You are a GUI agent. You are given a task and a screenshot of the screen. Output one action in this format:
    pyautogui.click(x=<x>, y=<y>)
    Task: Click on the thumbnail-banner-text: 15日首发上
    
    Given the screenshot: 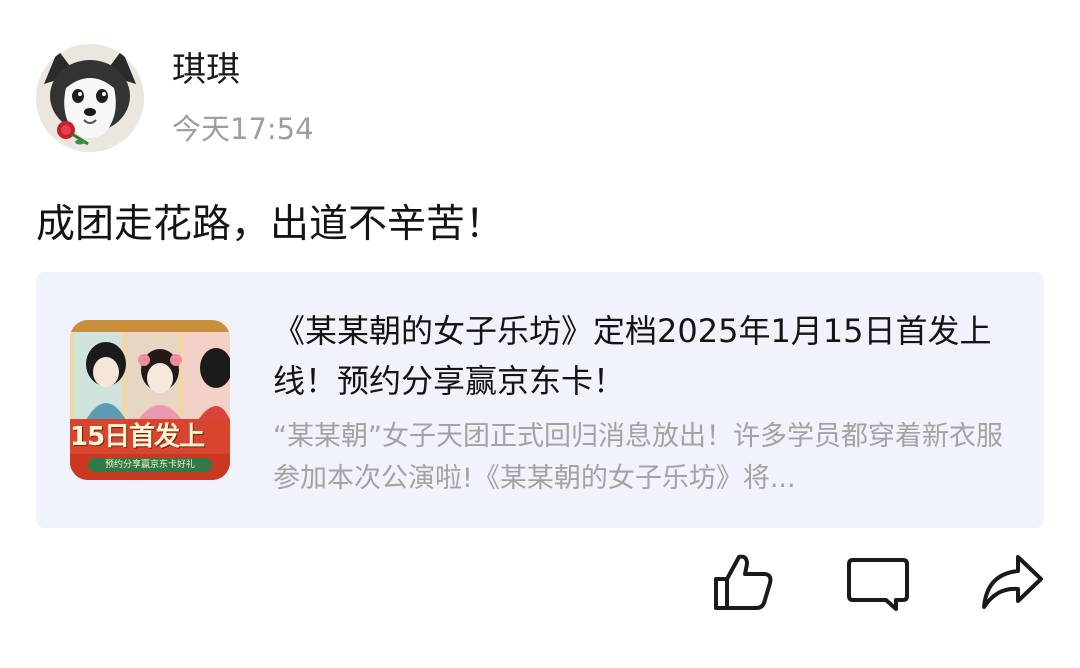 What is the action you would take?
    pyautogui.click(x=137, y=437)
    